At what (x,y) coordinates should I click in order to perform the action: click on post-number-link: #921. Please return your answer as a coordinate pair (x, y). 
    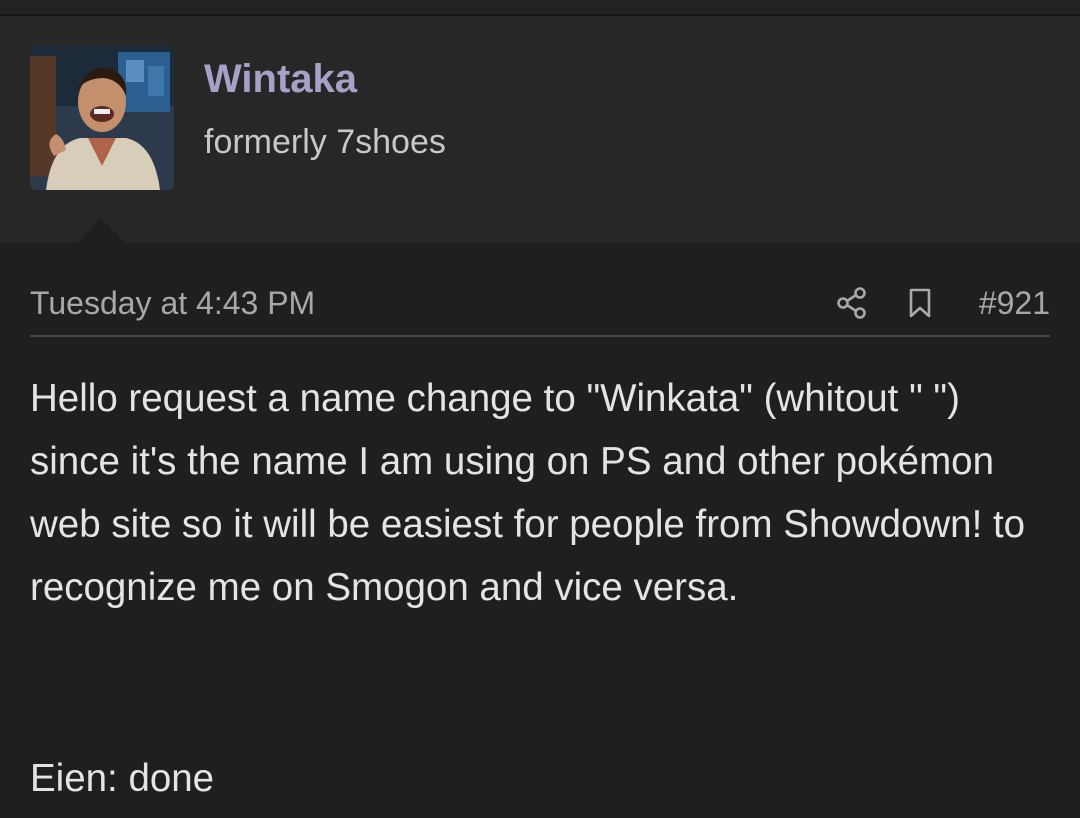
    Looking at the image, I should click on (1014, 303).